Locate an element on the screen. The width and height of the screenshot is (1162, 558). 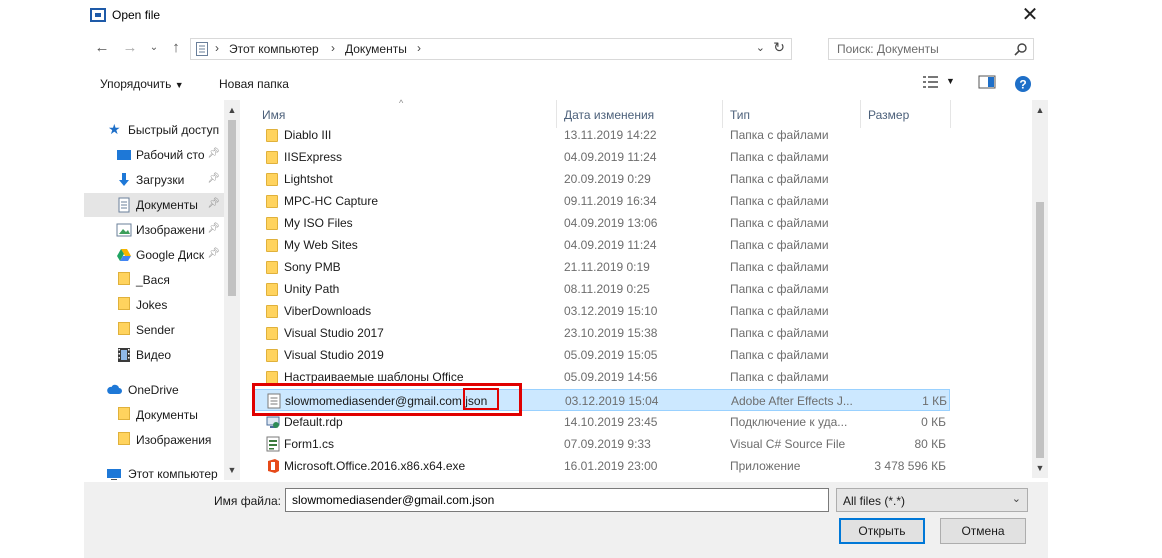
forward-arrow-icon: → is located at coordinates (130, 48).